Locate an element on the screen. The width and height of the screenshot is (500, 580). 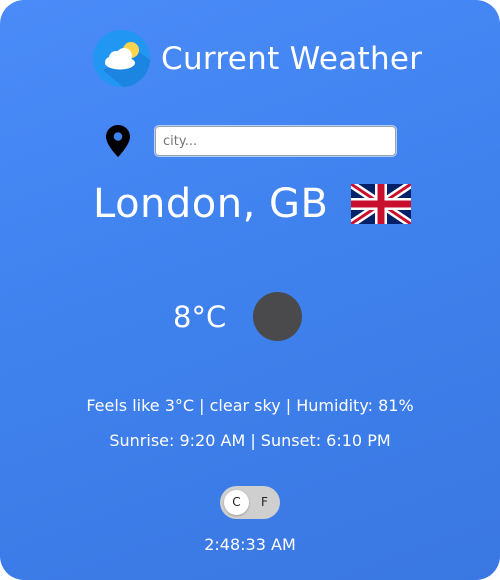
app-title: Current Weather is located at coordinates (292, 58).